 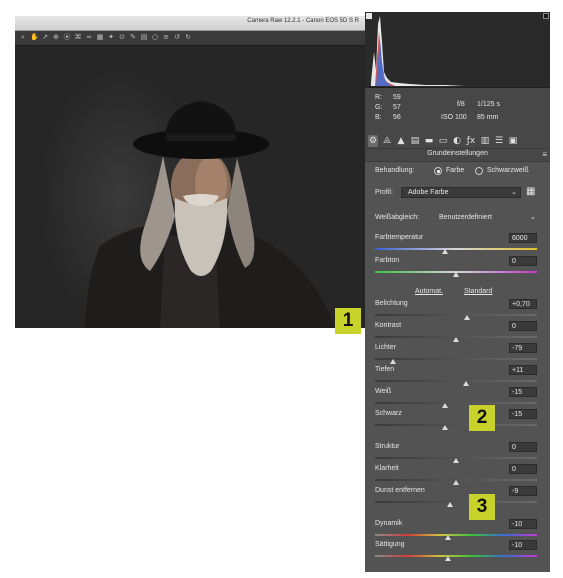 I want to click on panel-tabs: ⚙ ⨻ ▲ ▤ ▬ ▭ ◐ ƒx ▥ ☰ ▣, so click(x=457, y=141).